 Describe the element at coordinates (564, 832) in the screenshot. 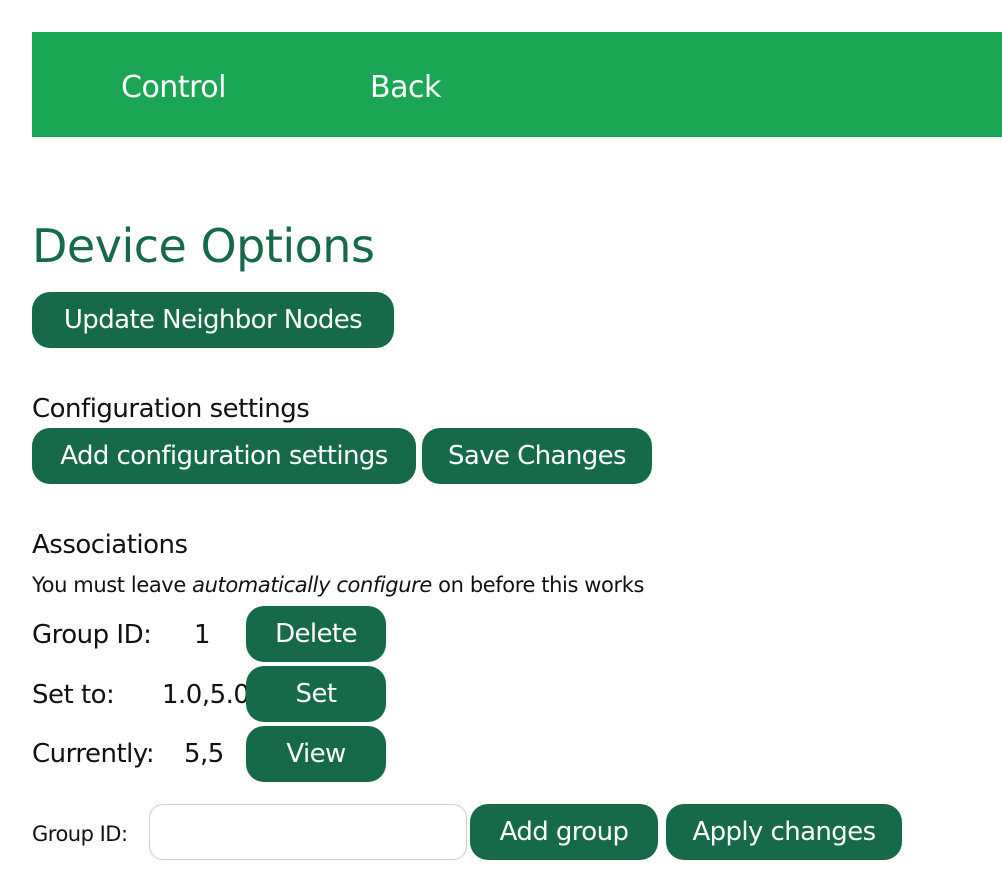

I see `add-group-button: Add group` at that location.